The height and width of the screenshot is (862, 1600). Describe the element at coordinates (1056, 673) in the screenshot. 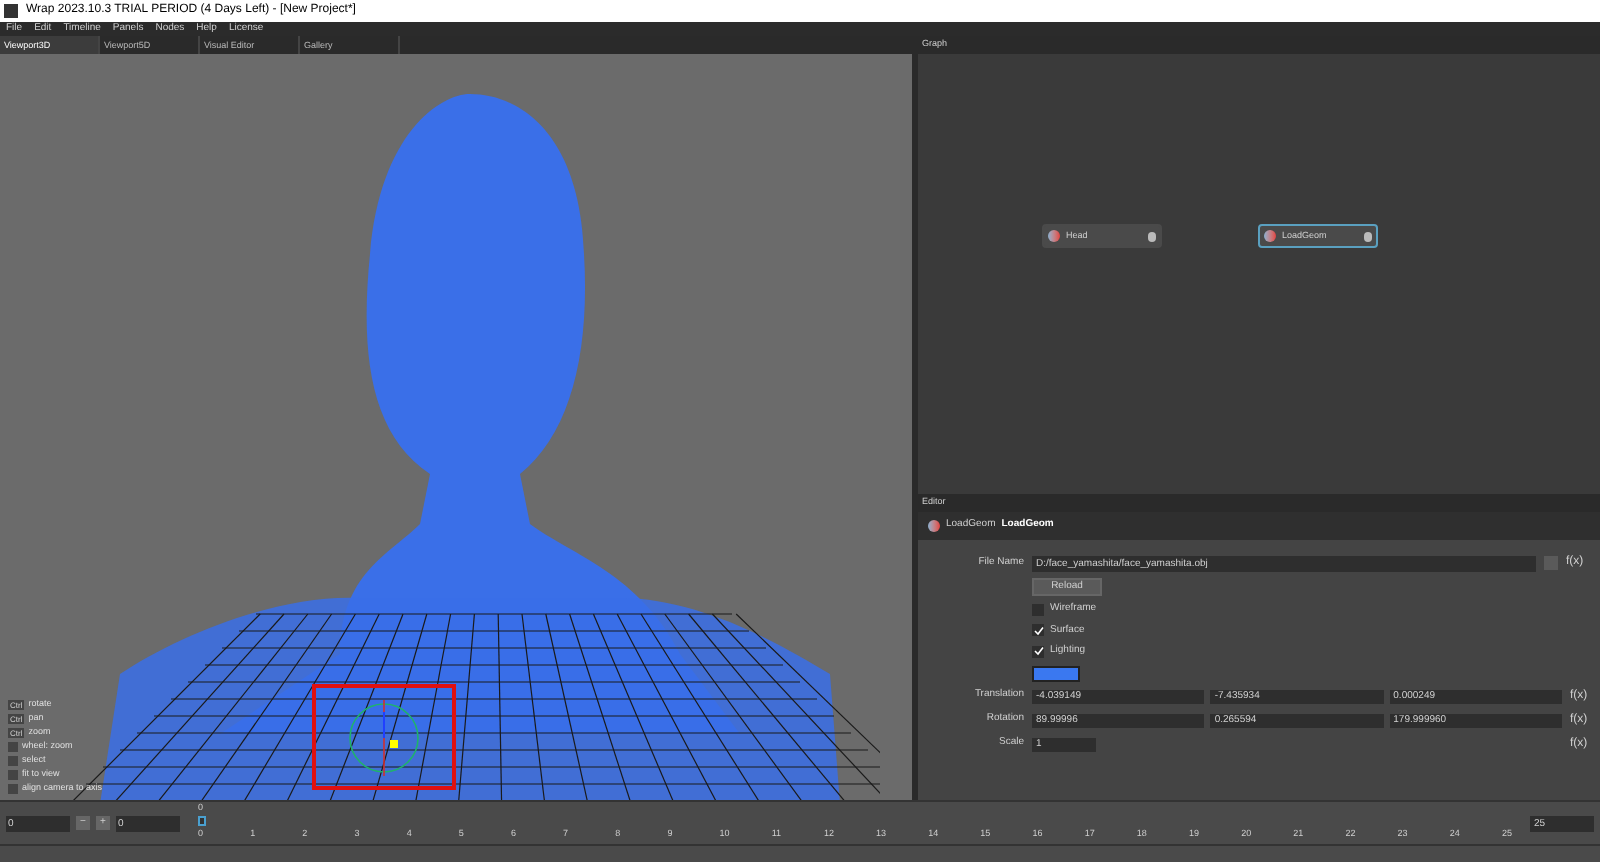

I see `color-swatch` at that location.